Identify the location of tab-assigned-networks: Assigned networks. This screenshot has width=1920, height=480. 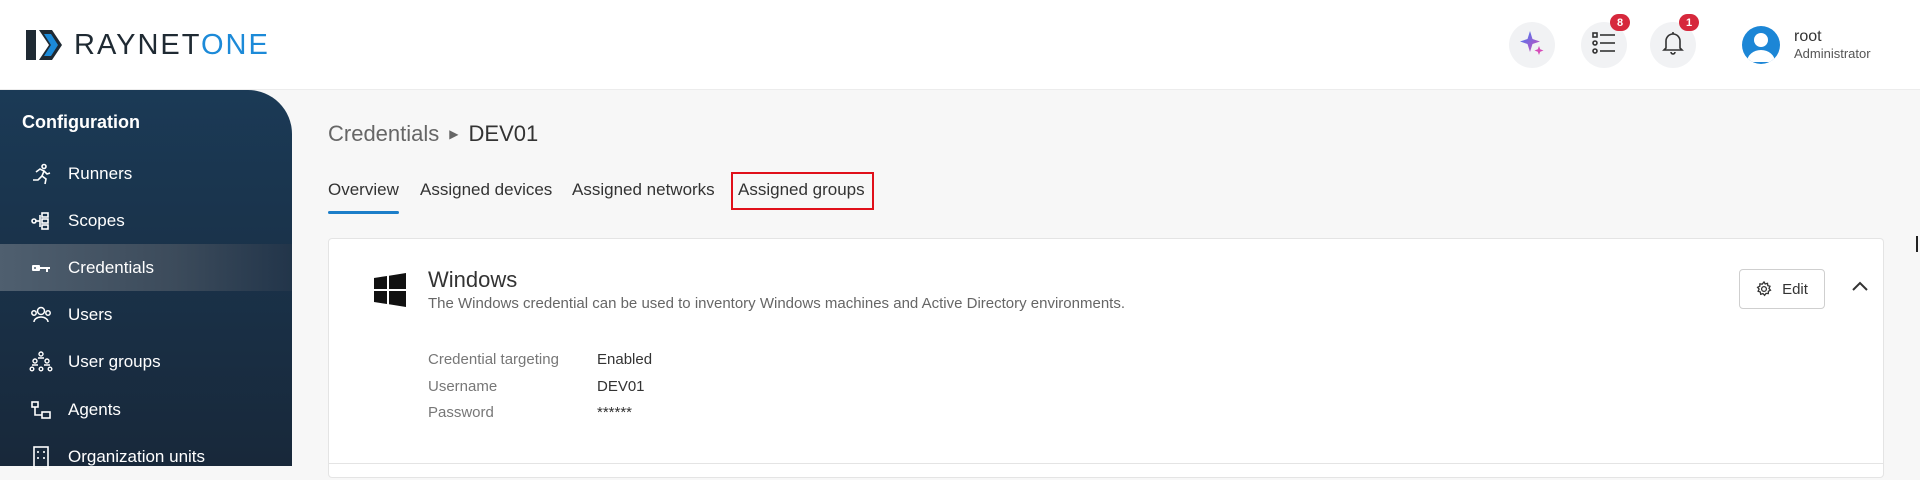
(643, 196).